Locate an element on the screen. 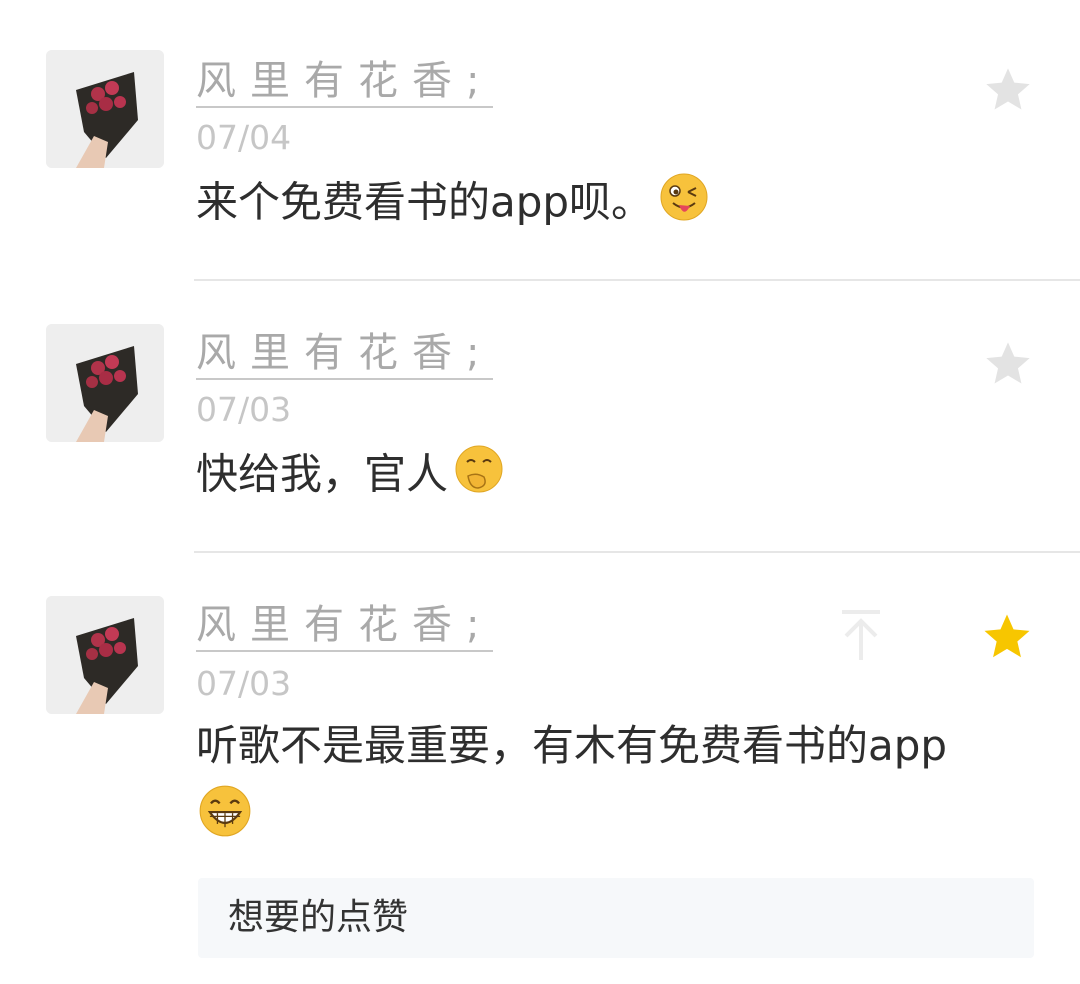 The image size is (1080, 984). comment-text-row: 快给我，官人 is located at coordinates (350, 477).